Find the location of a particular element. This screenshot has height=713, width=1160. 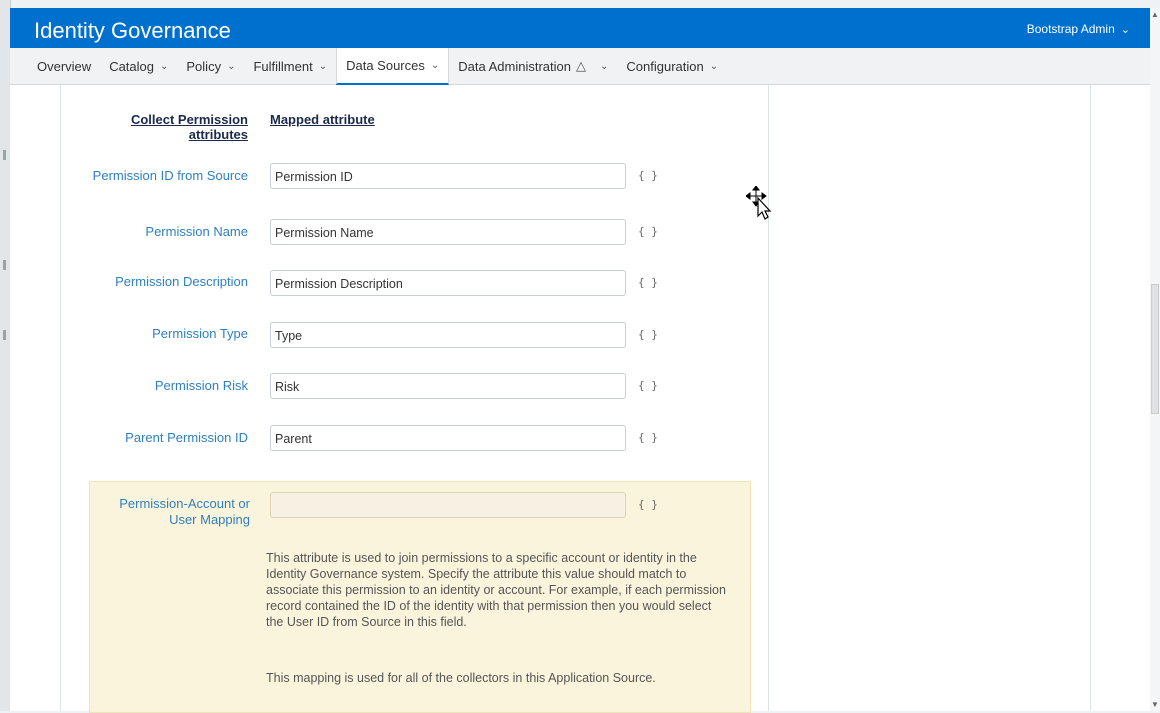

column-header-mapped: Mapped attribute is located at coordinates (322, 119).